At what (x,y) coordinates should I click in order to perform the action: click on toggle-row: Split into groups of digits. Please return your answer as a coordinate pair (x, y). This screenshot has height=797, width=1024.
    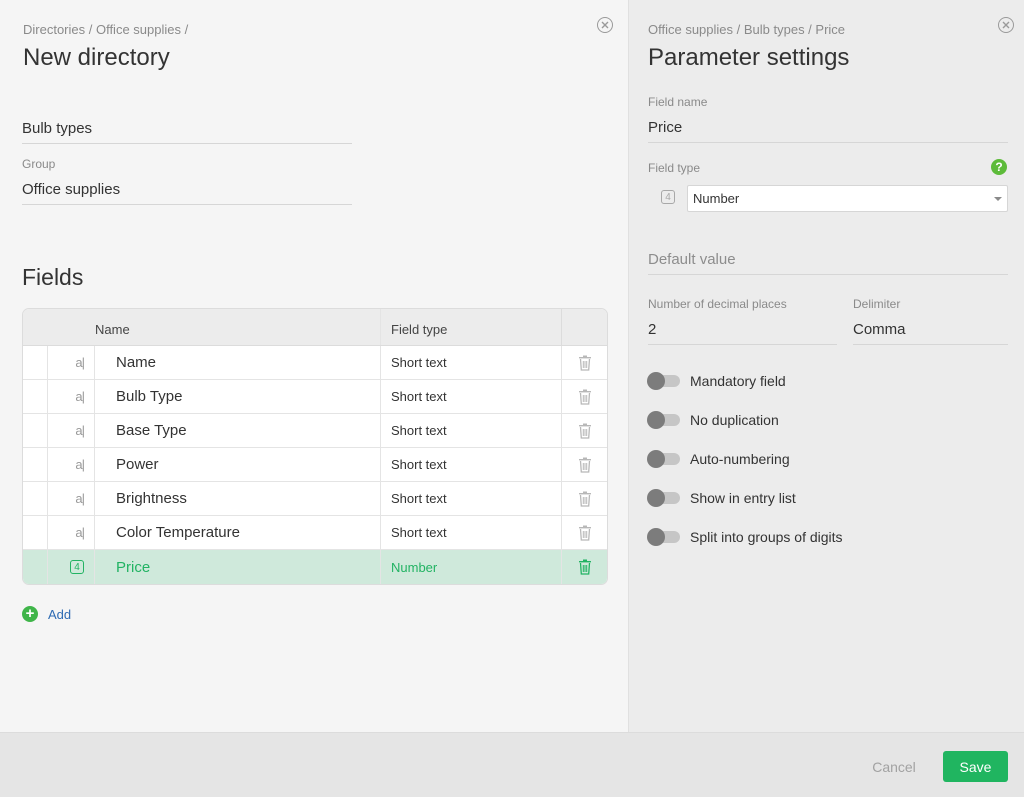
    Looking at the image, I should click on (745, 537).